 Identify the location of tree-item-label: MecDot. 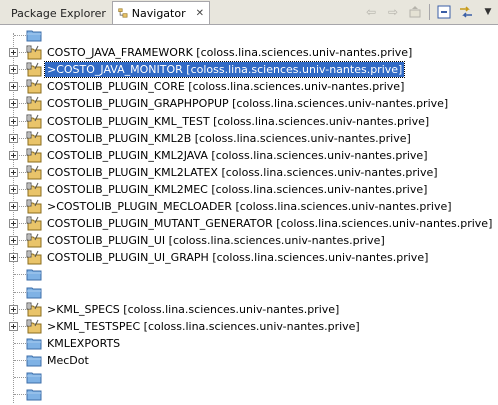
(68, 360).